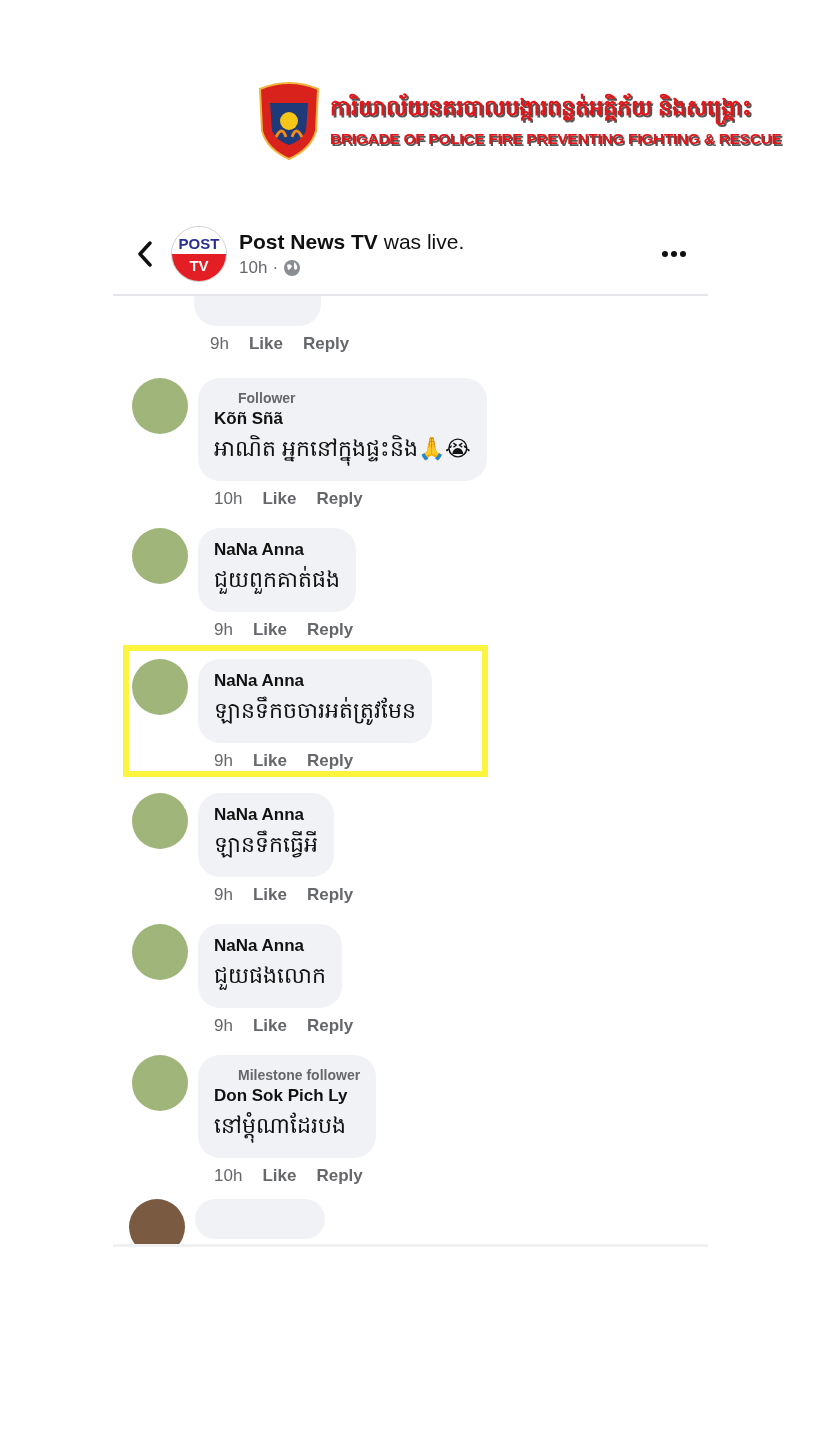 Image resolution: width=820 pixels, height=1440 pixels. I want to click on follower-label: Milestone follower, so click(299, 1075).